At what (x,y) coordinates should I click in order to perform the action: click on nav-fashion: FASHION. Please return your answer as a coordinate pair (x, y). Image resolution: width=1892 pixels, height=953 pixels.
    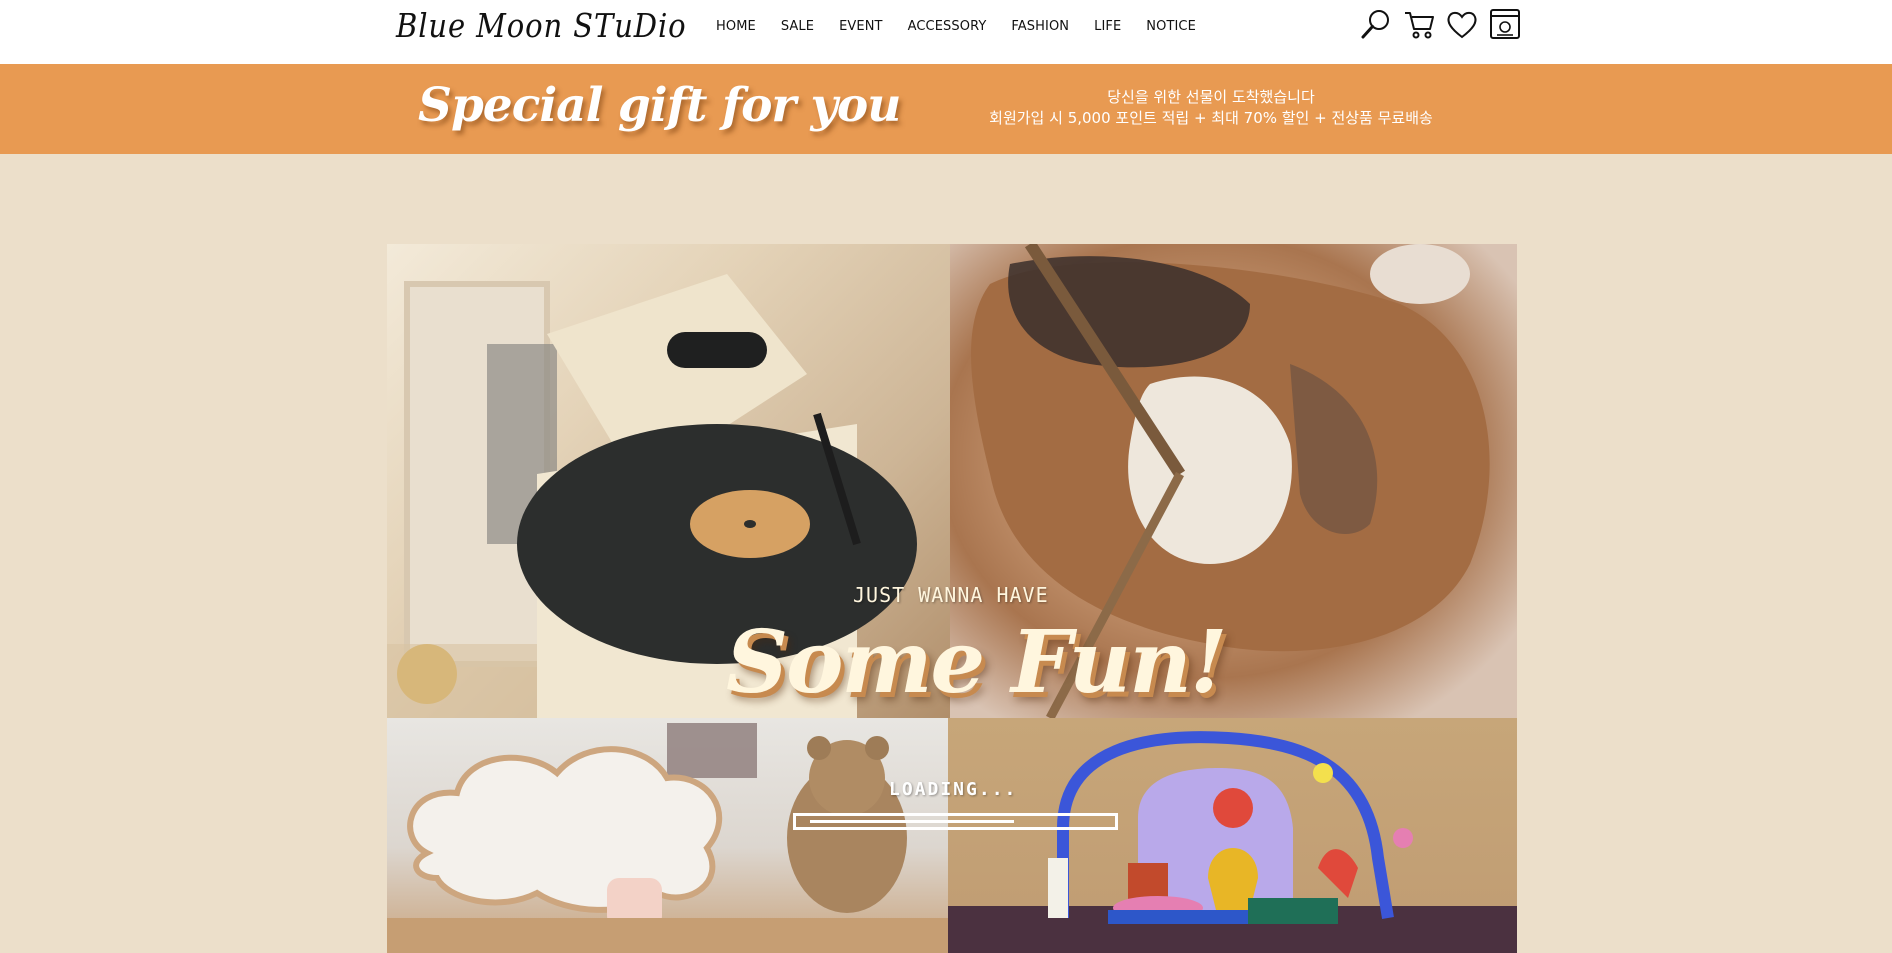
    Looking at the image, I should click on (1040, 26).